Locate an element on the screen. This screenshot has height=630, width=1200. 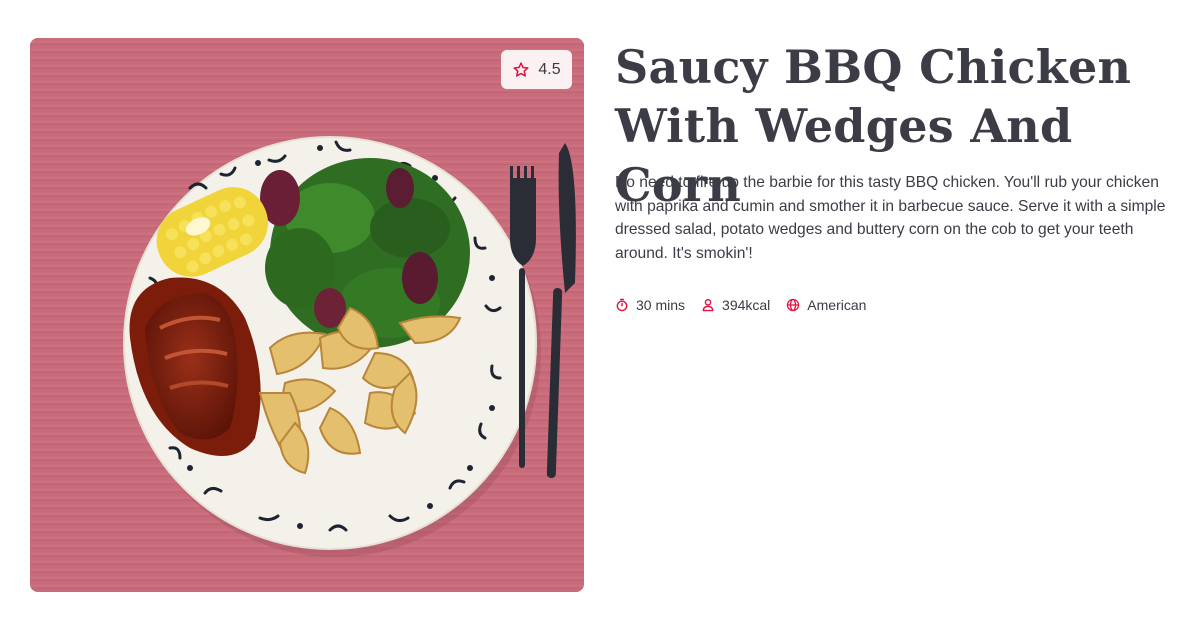
meta-cuisine: American is located at coordinates (826, 305).